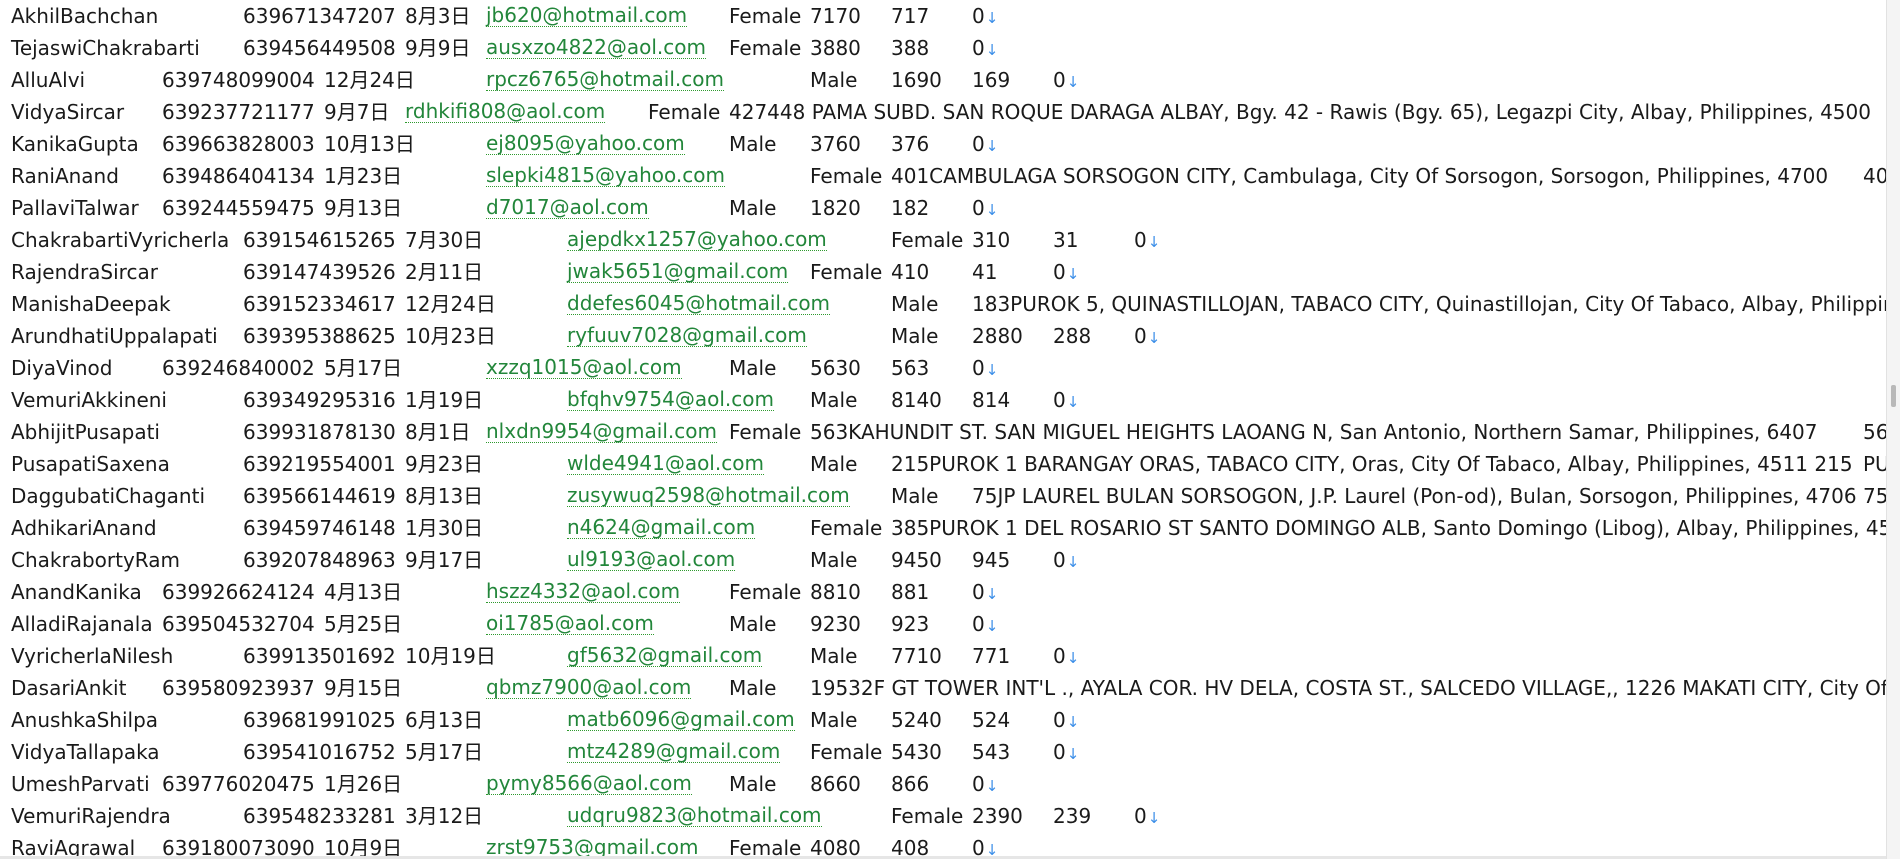 The height and width of the screenshot is (859, 1900). I want to click on phone-cell: 639207848963, so click(319, 560).